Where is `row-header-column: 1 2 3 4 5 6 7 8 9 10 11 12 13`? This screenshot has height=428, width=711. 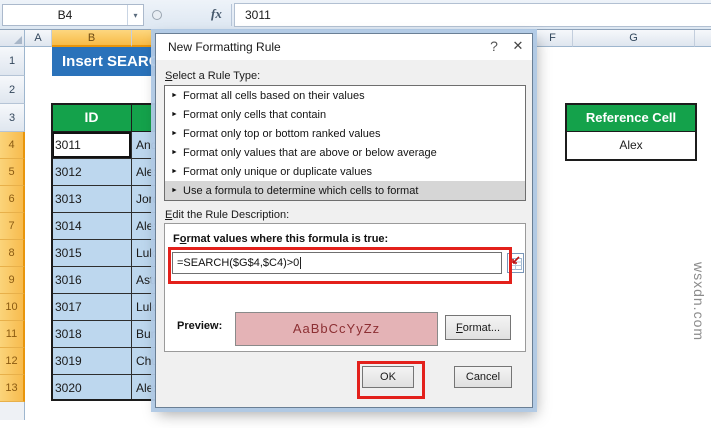 row-header-column: 1 2 3 4 5 6 7 8 9 10 11 12 13 is located at coordinates (12, 233).